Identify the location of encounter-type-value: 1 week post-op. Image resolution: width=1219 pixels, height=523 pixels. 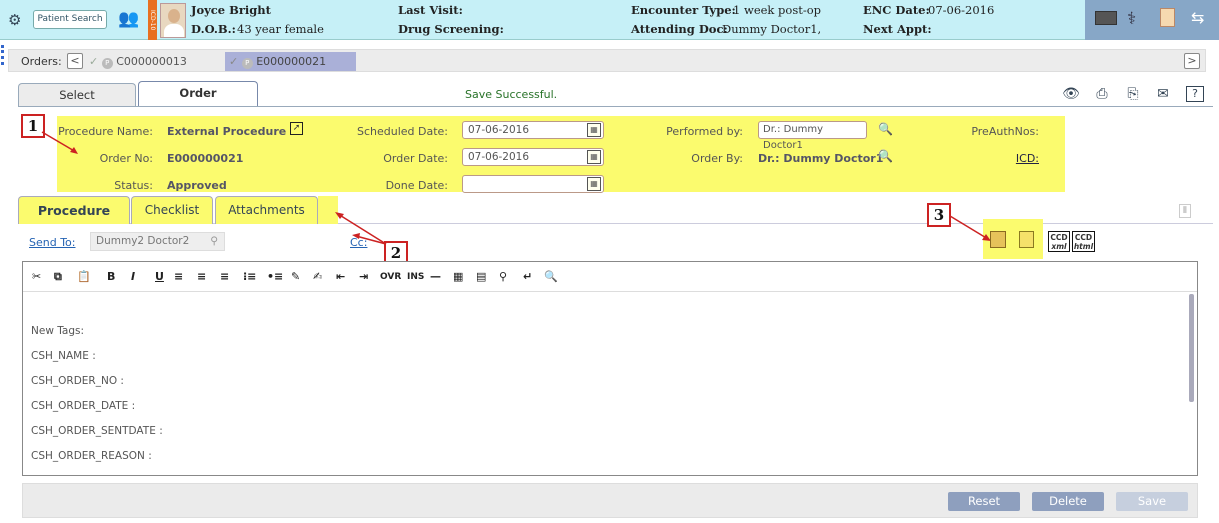
(777, 10).